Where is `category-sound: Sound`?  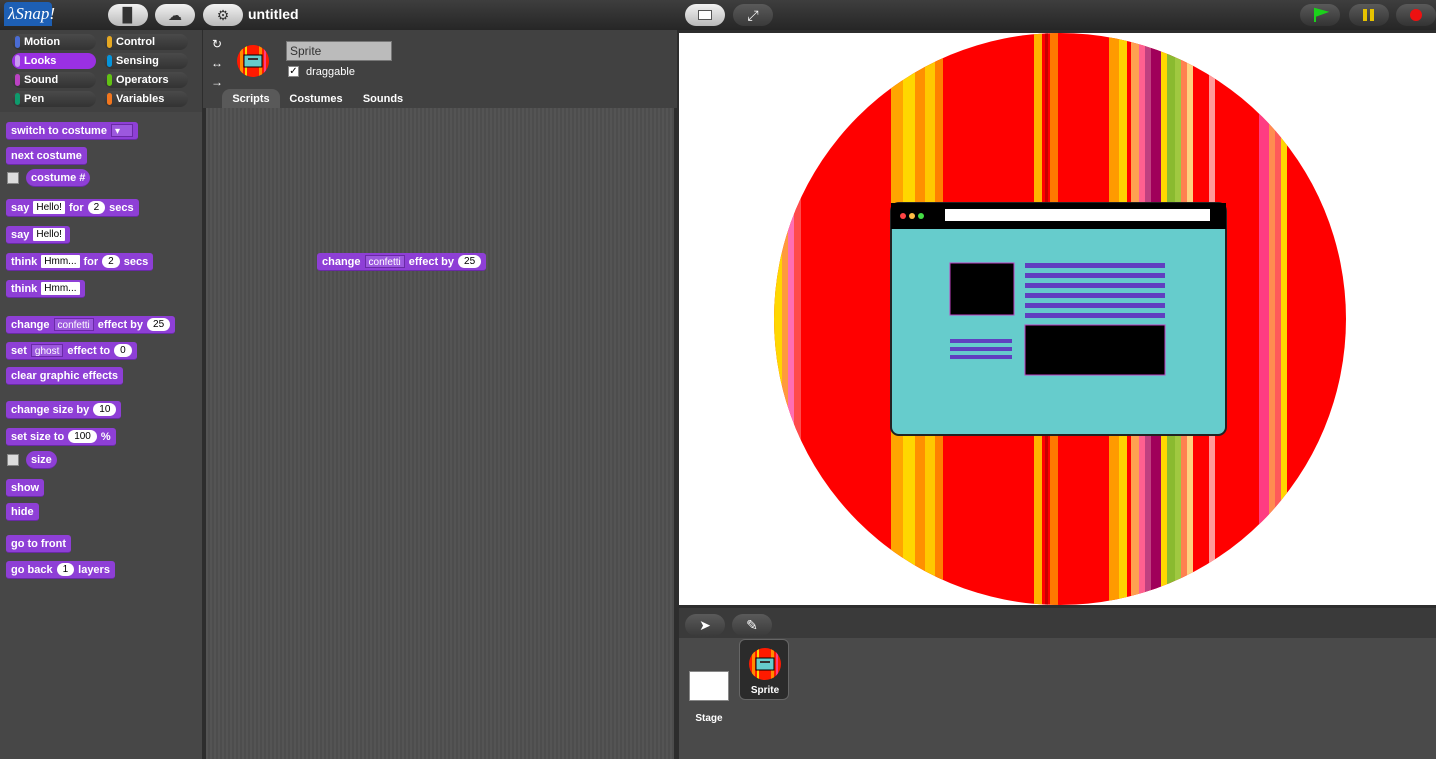
category-sound: Sound is located at coordinates (54, 80).